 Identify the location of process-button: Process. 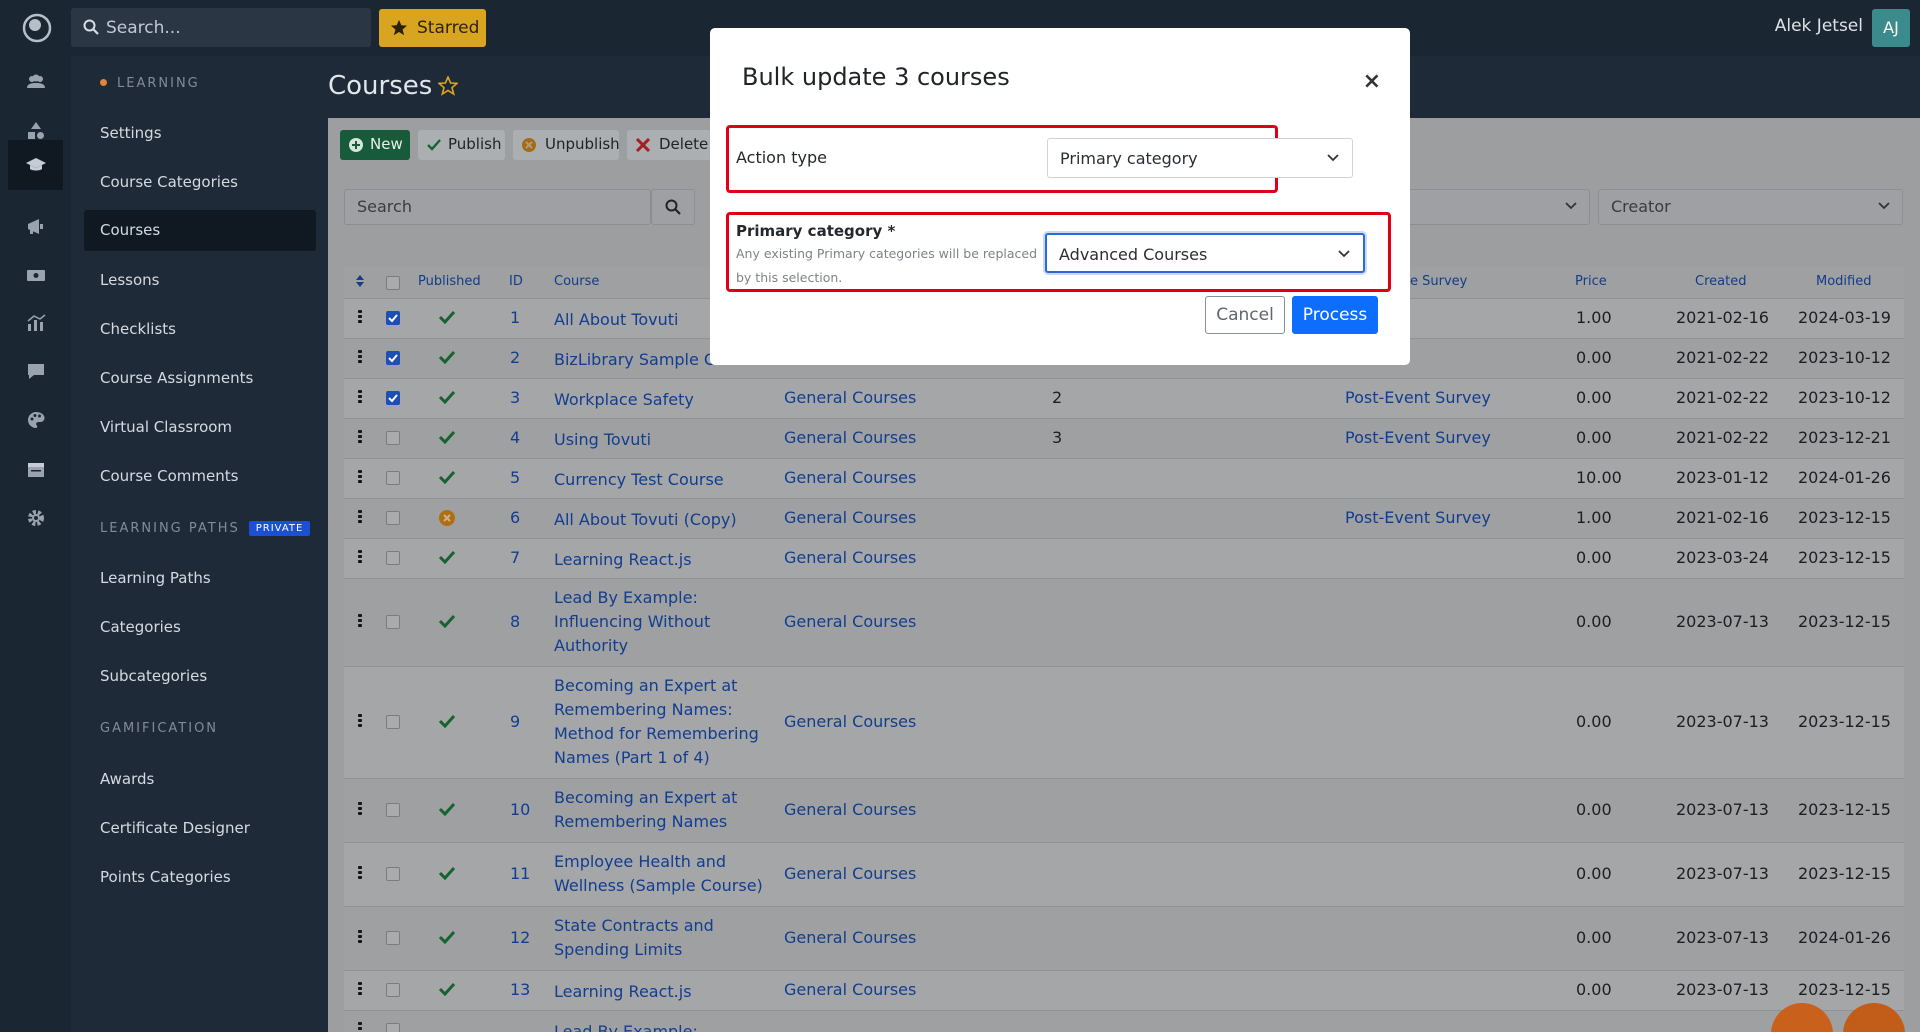
(1335, 315).